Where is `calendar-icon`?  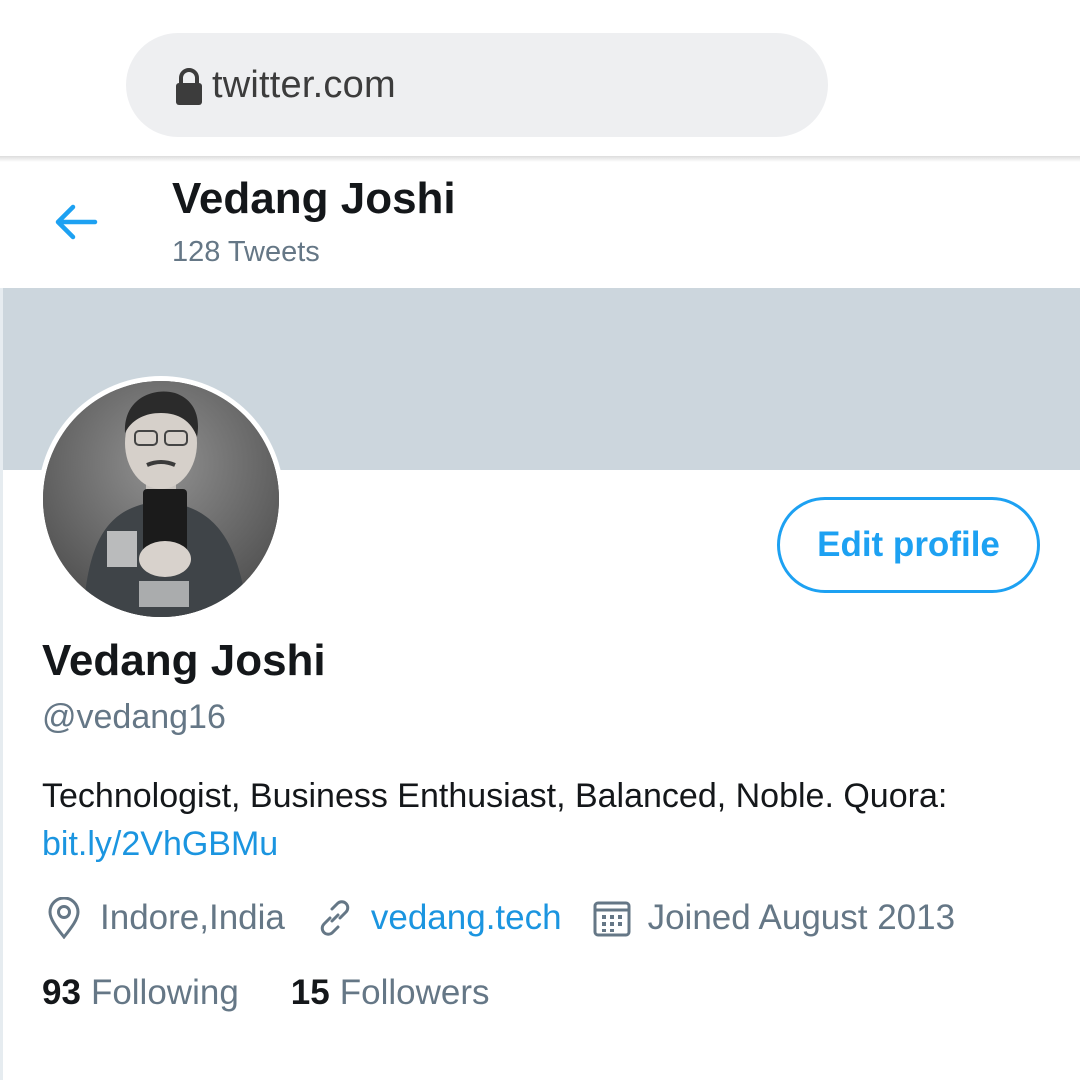 calendar-icon is located at coordinates (612, 918).